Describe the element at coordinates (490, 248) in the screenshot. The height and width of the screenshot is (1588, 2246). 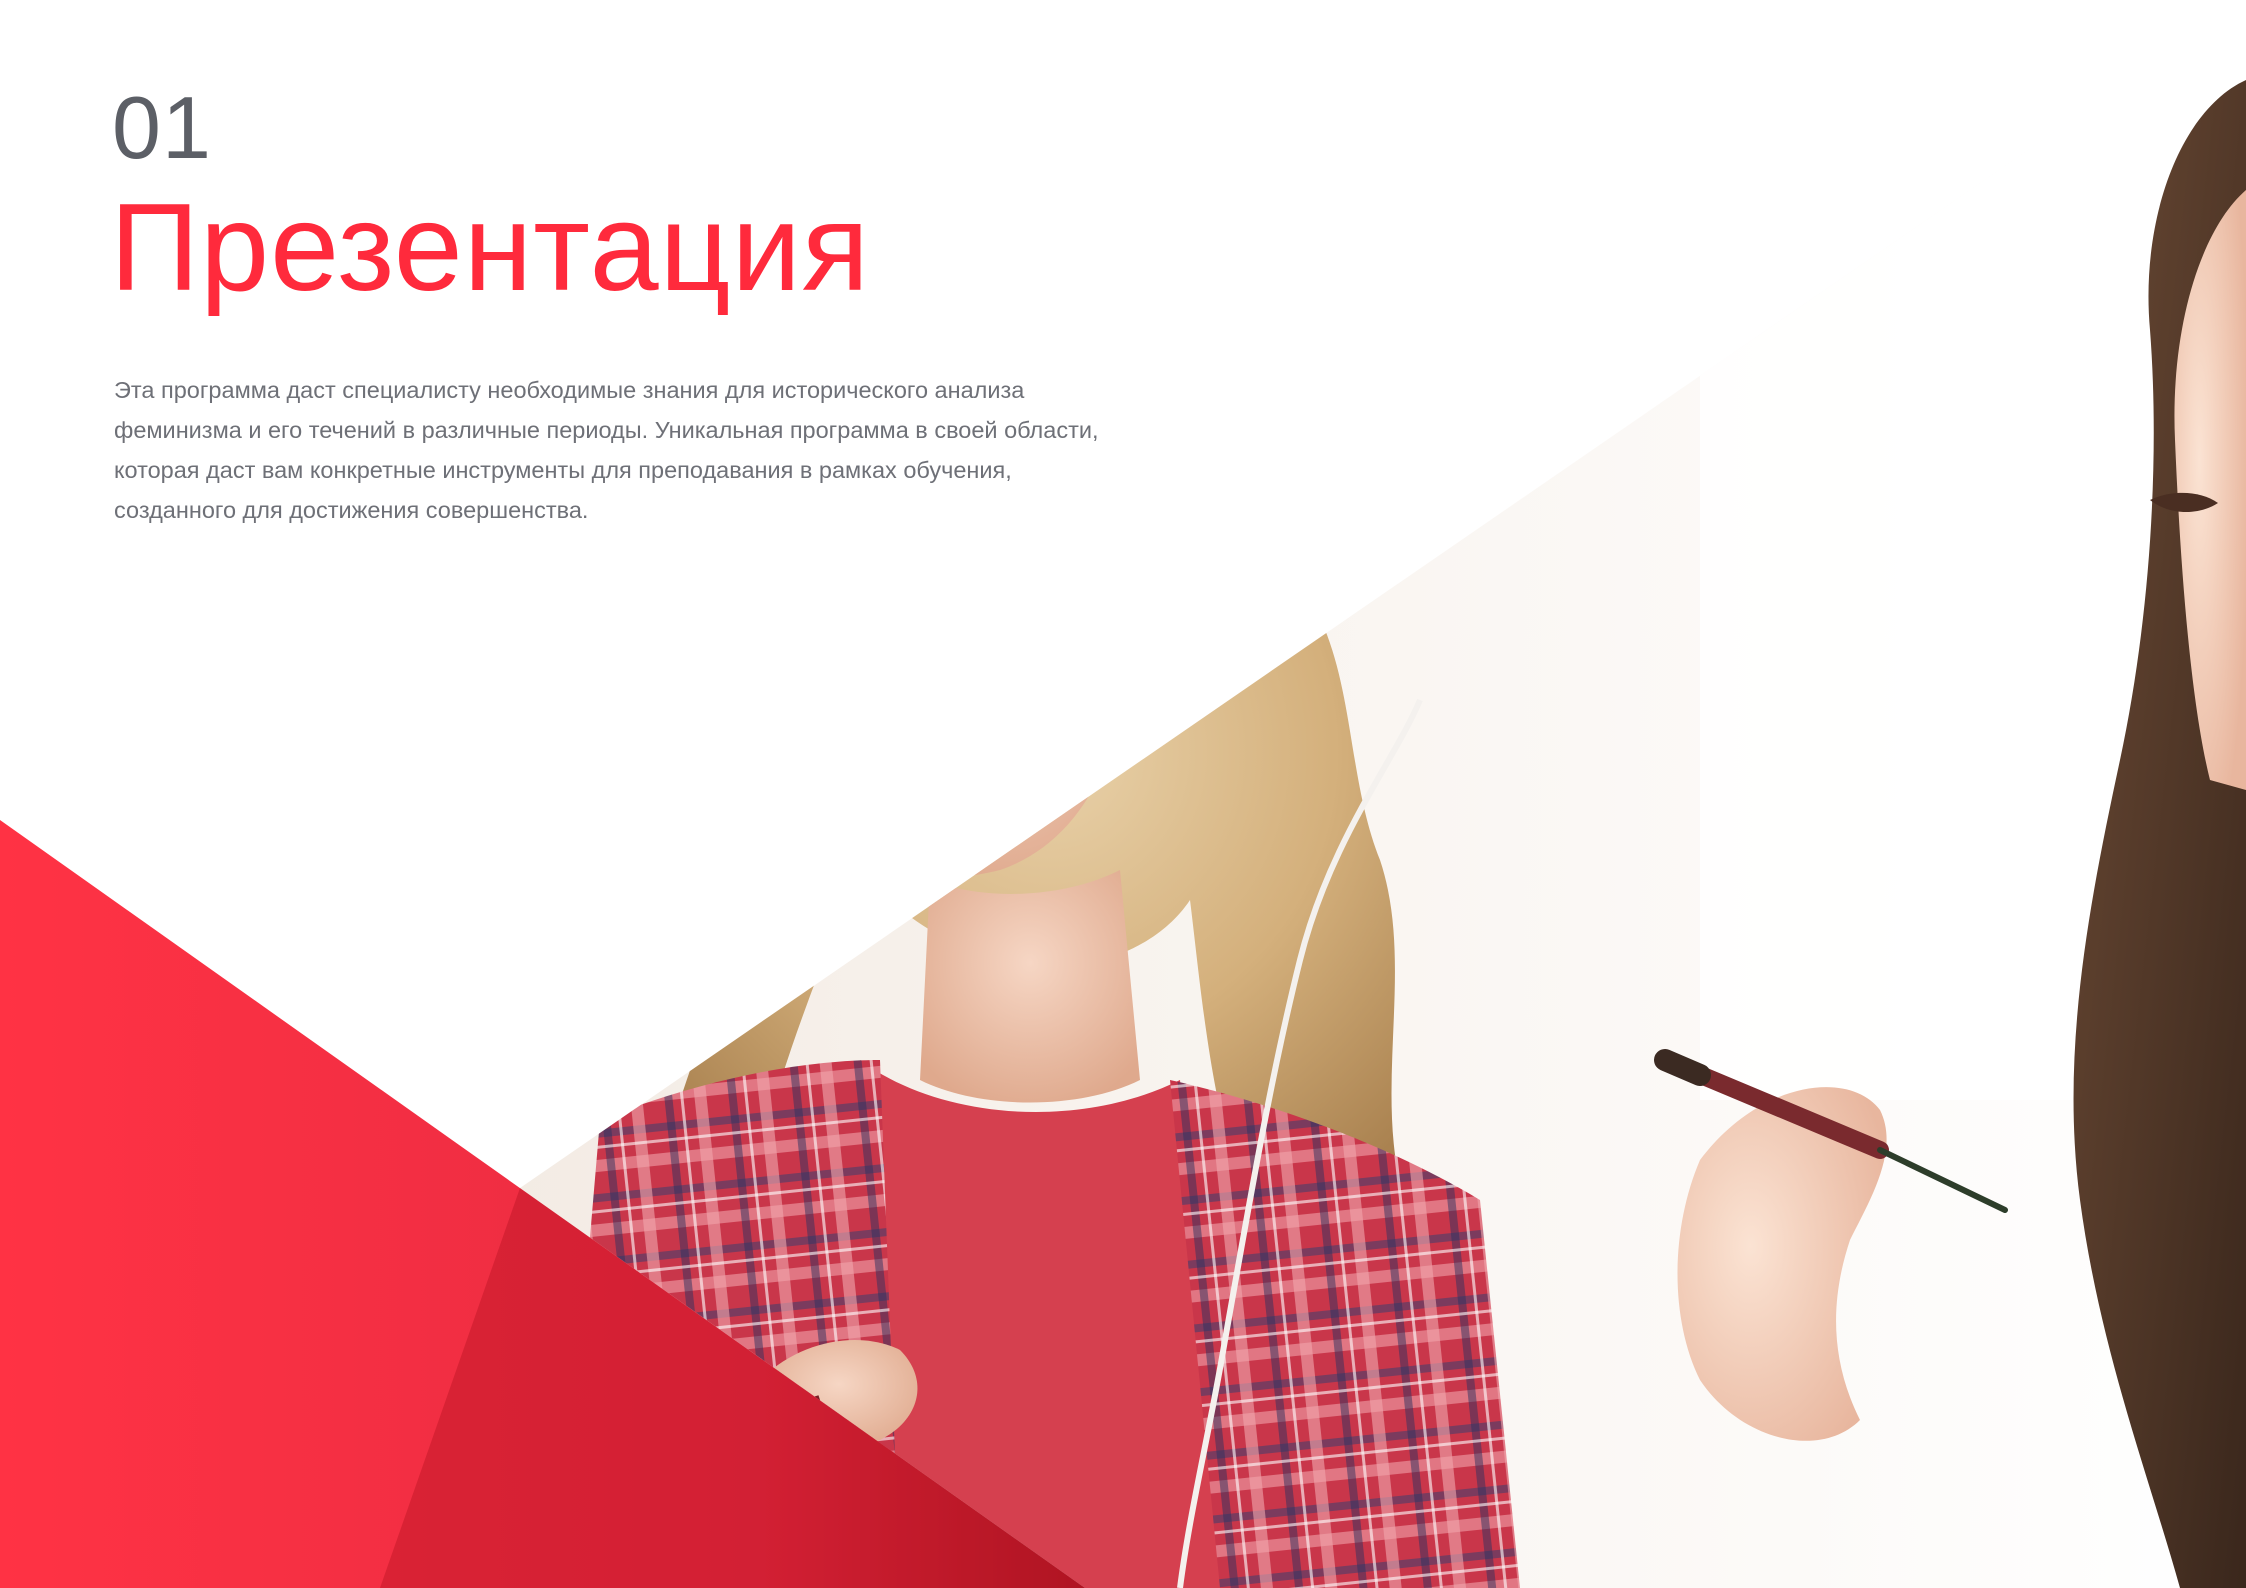
I see `page-title: Презентация` at that location.